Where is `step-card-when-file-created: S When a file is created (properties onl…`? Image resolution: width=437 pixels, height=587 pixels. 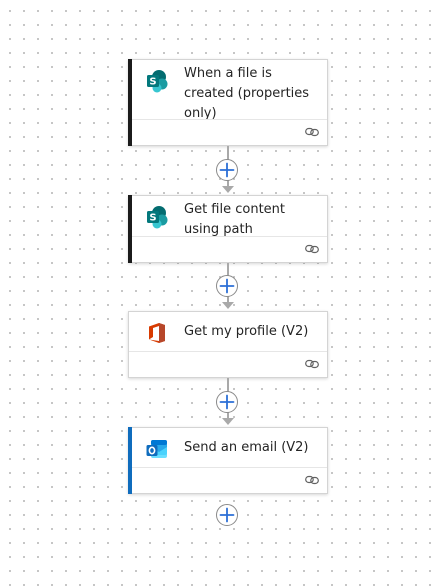
step-card-when-file-created: S When a file is created (properties onl… is located at coordinates (228, 102).